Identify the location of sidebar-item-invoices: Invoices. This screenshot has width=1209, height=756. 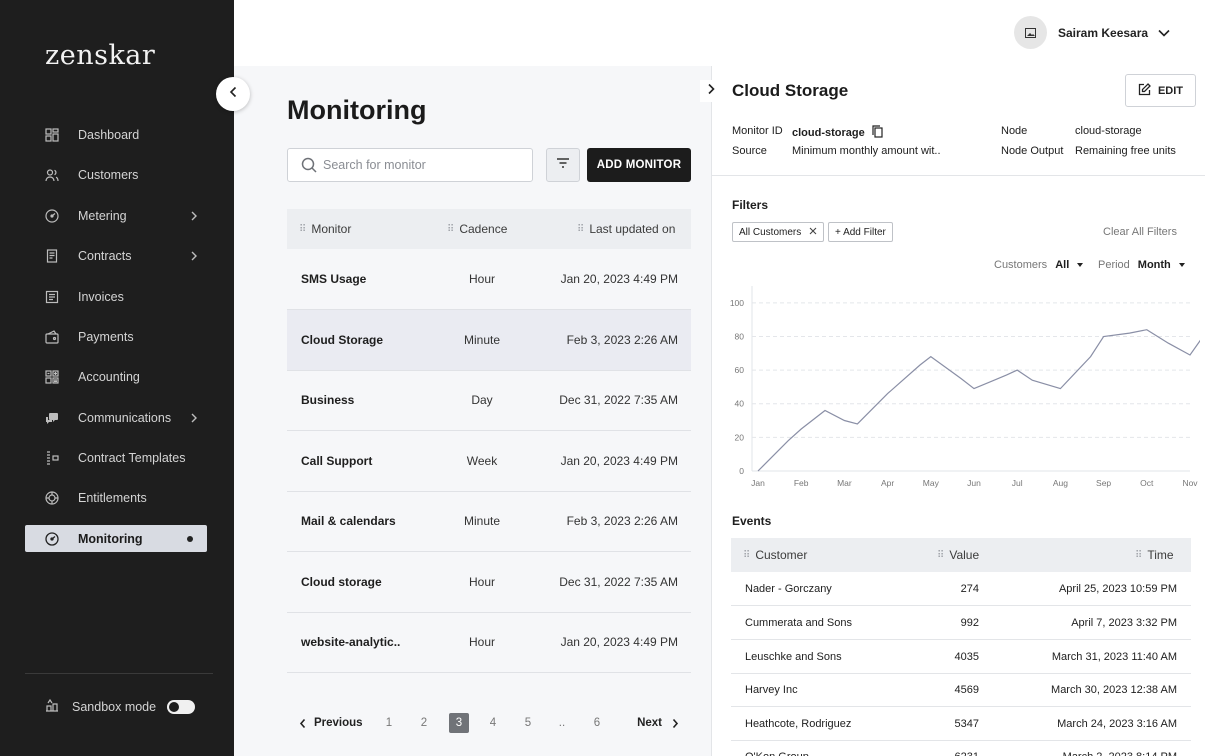
(116, 296).